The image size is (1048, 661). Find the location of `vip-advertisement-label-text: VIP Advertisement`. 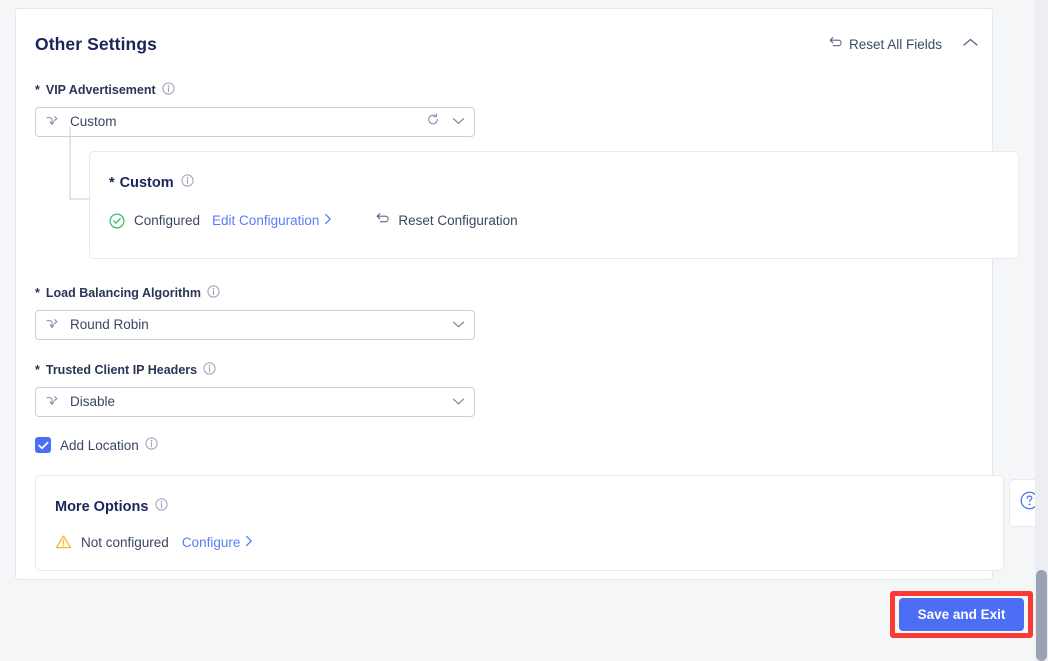

vip-advertisement-label-text: VIP Advertisement is located at coordinates (100, 89).